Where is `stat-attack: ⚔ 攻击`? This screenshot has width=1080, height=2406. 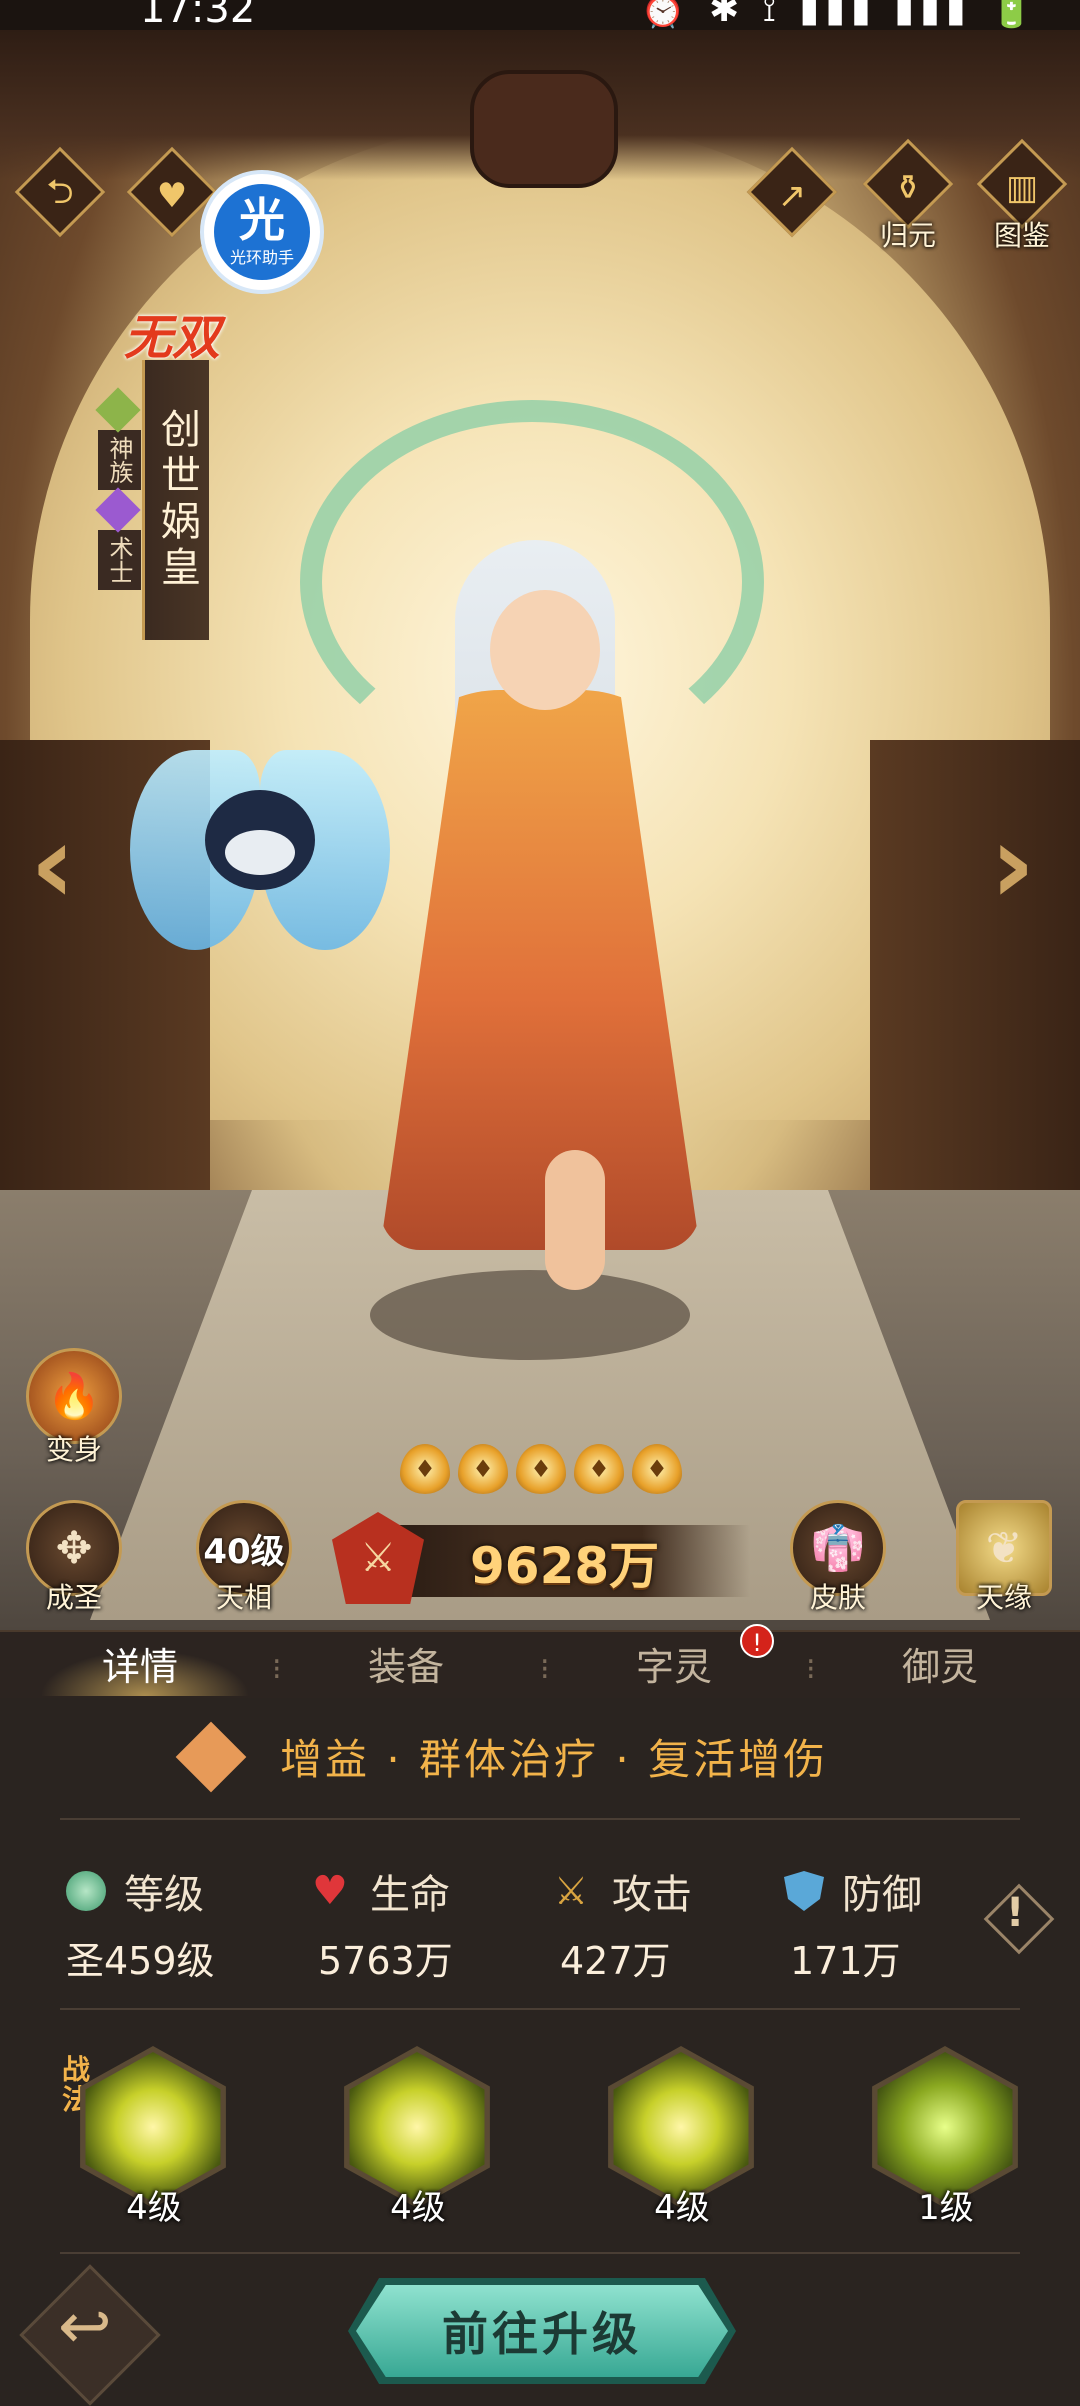
stat-attack: ⚔ 攻击 is located at coordinates (623, 1891).